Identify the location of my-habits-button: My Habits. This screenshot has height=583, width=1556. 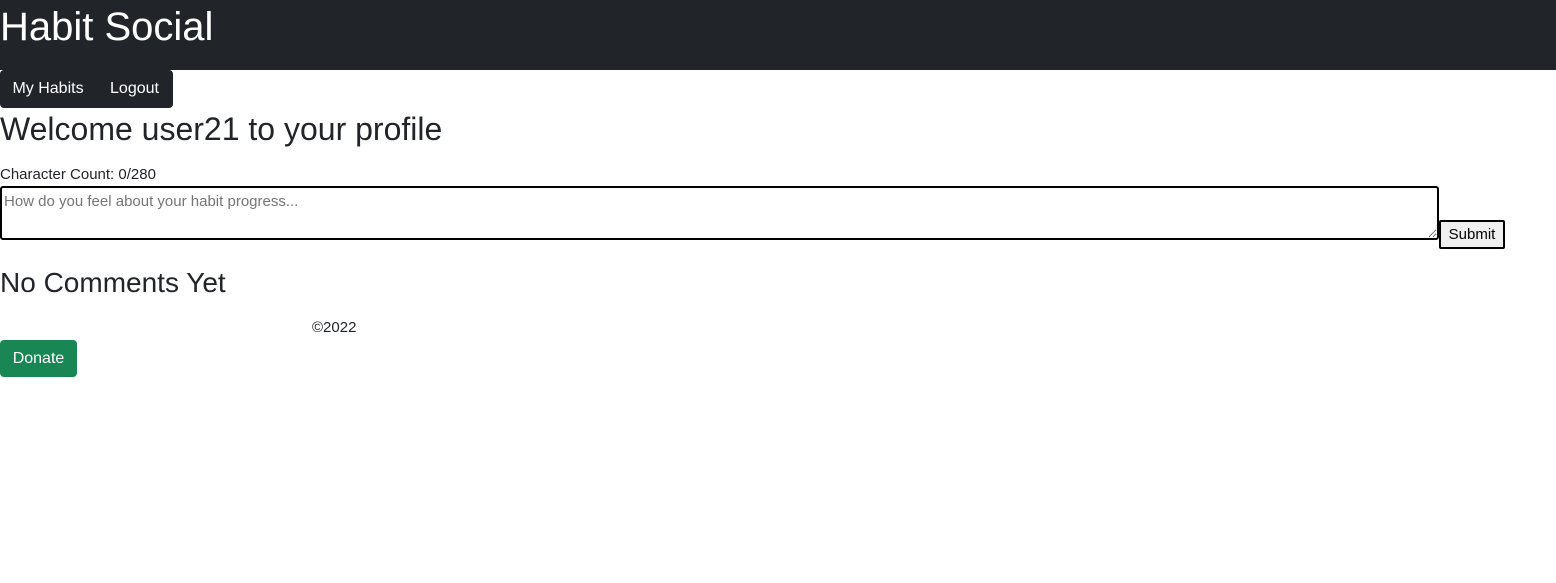
(48, 89).